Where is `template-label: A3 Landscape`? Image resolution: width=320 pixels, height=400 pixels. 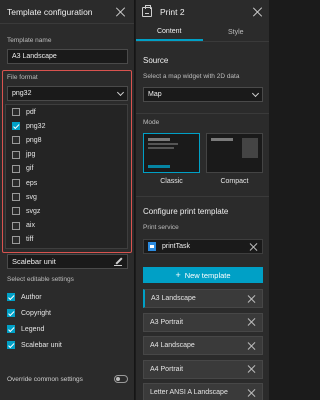 template-label: A3 Landscape is located at coordinates (173, 298).